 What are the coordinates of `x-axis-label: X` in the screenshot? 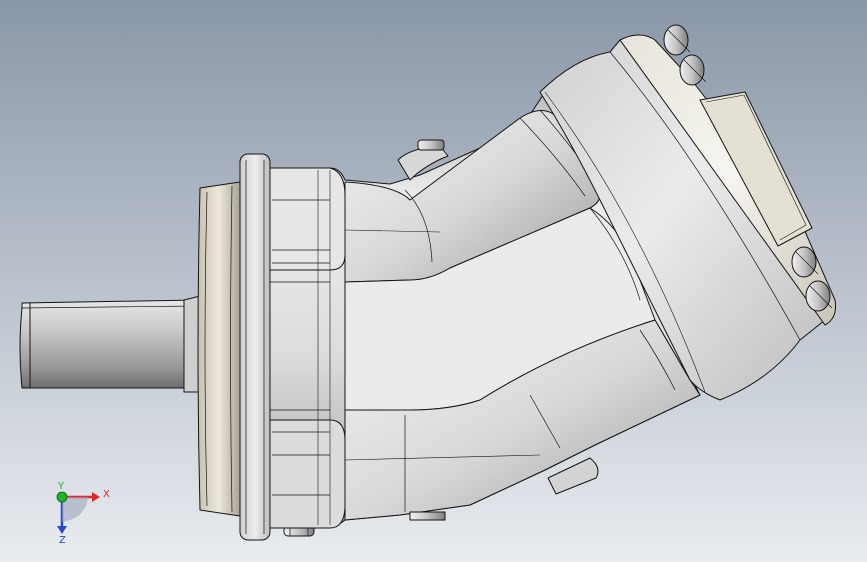 It's located at (106, 494).